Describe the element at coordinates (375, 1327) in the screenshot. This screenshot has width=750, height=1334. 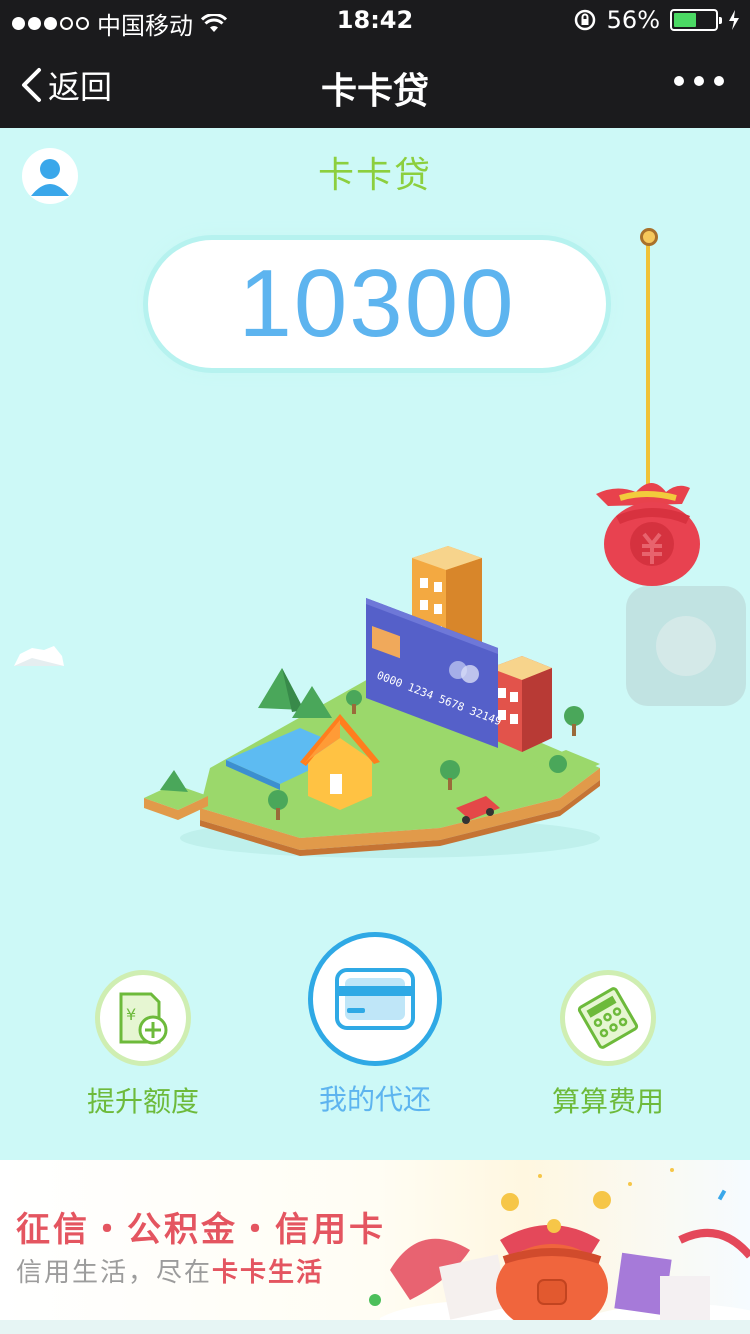
I see `bottom-strip` at that location.